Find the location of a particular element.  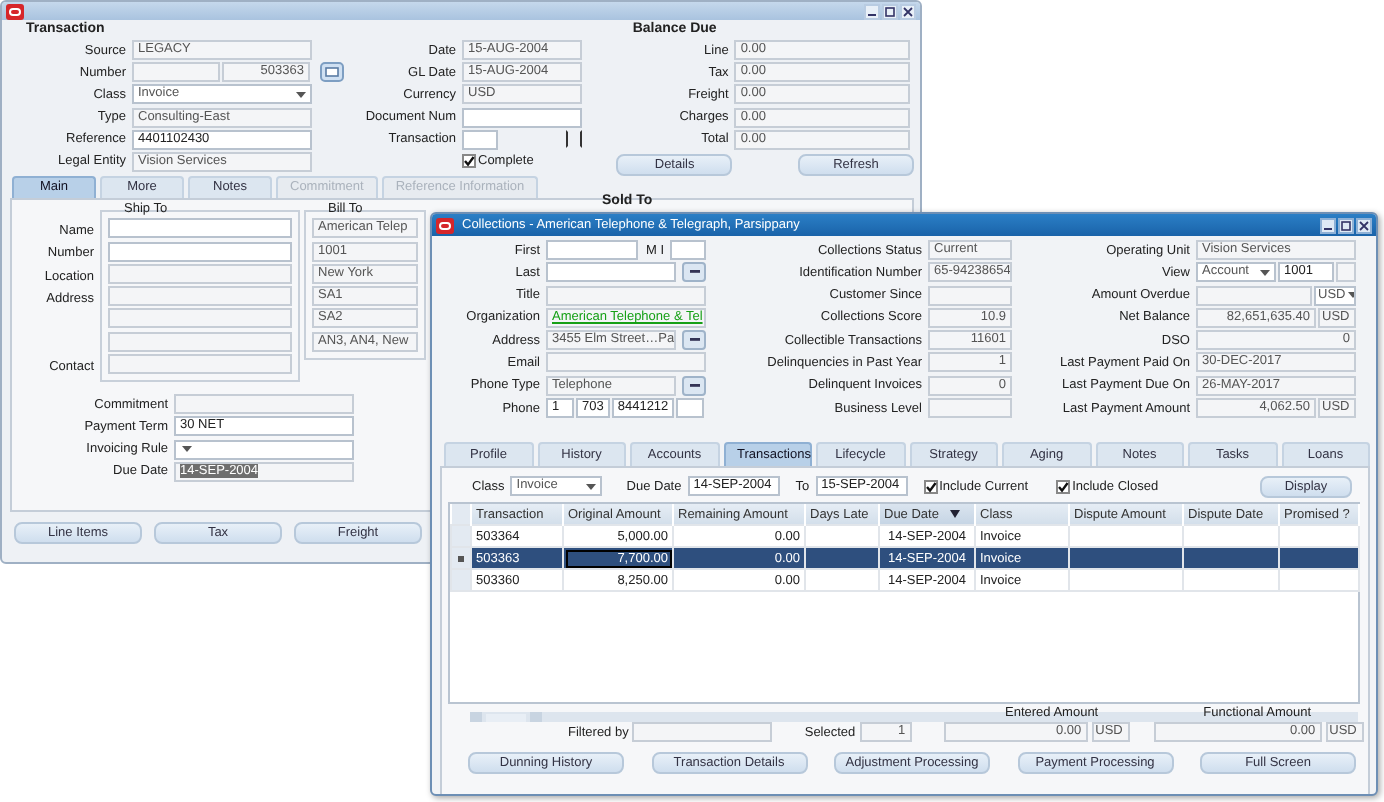

sort-descending-icon is located at coordinates (955, 513).